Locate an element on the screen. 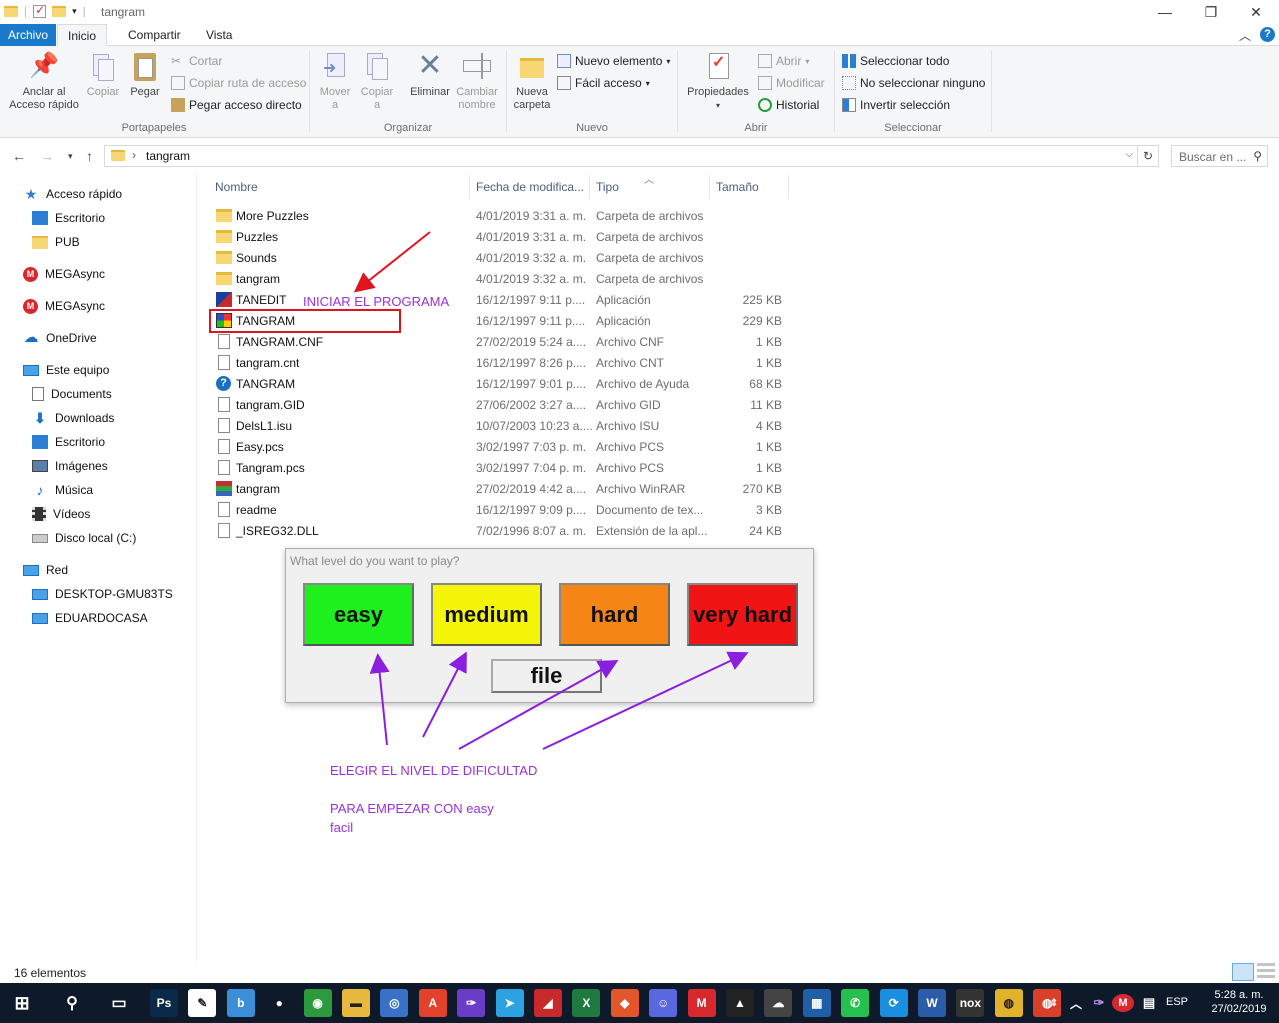 The height and width of the screenshot is (1023, 1279). explorer-icon: ▬ is located at coordinates (356, 1003).